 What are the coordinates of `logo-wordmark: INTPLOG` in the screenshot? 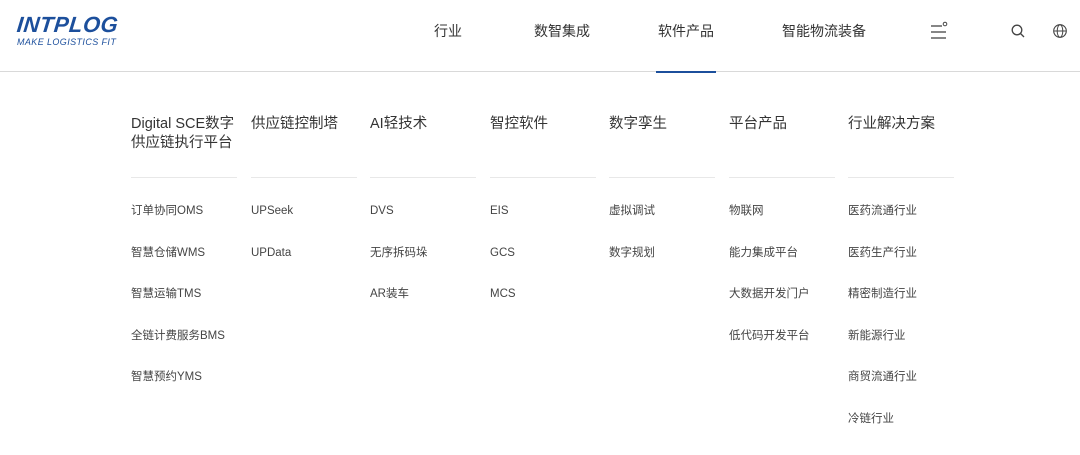 It's located at (67, 24).